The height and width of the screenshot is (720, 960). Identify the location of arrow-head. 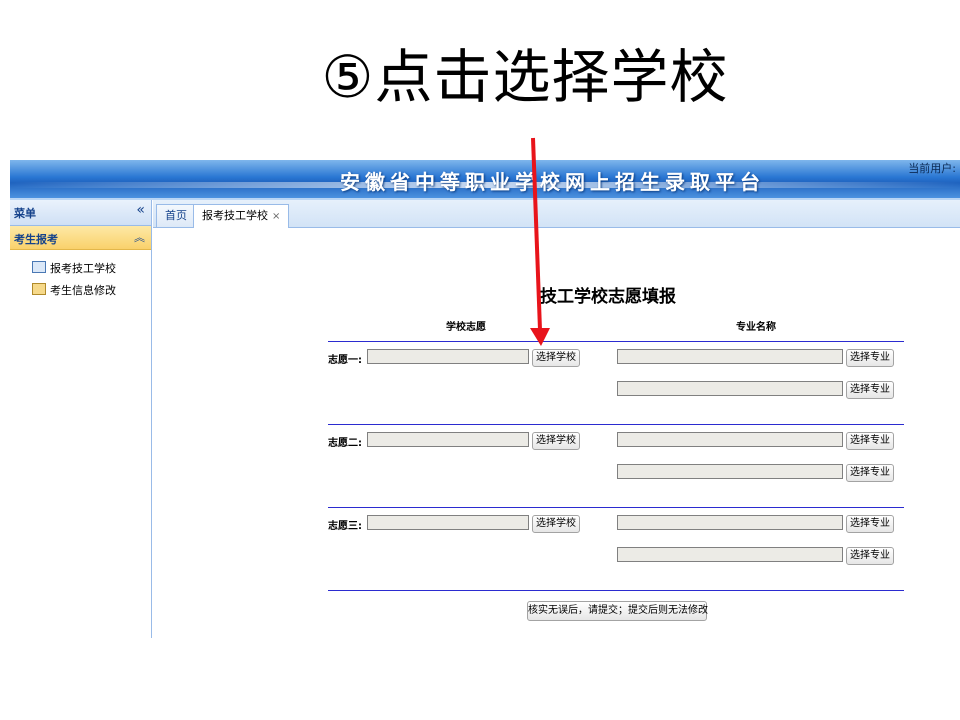
(540, 337).